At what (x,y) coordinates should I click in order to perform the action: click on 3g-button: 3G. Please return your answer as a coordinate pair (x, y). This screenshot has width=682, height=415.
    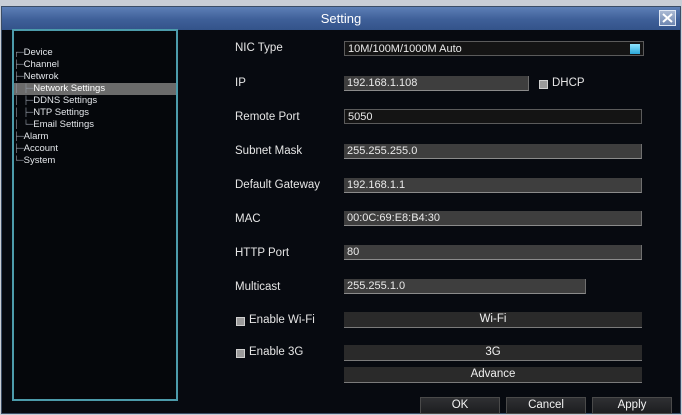
    Looking at the image, I should click on (493, 353).